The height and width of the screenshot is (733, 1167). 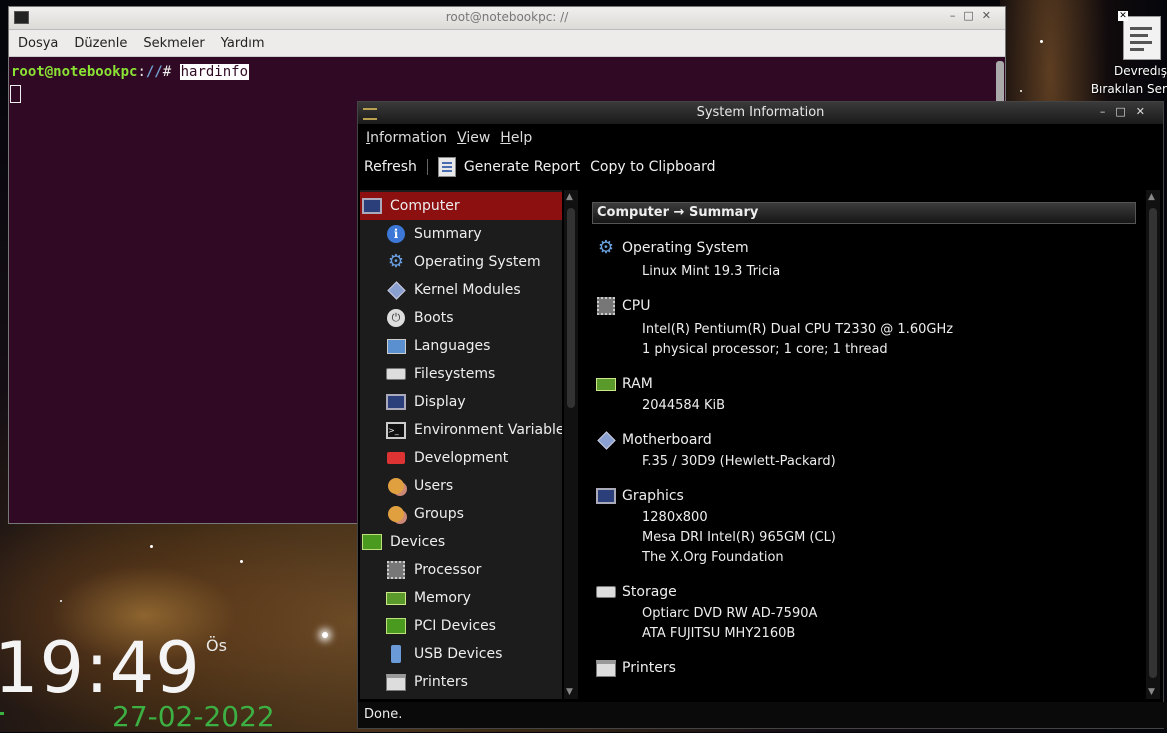 I want to click on sidebar-item-label: Display, so click(x=440, y=402).